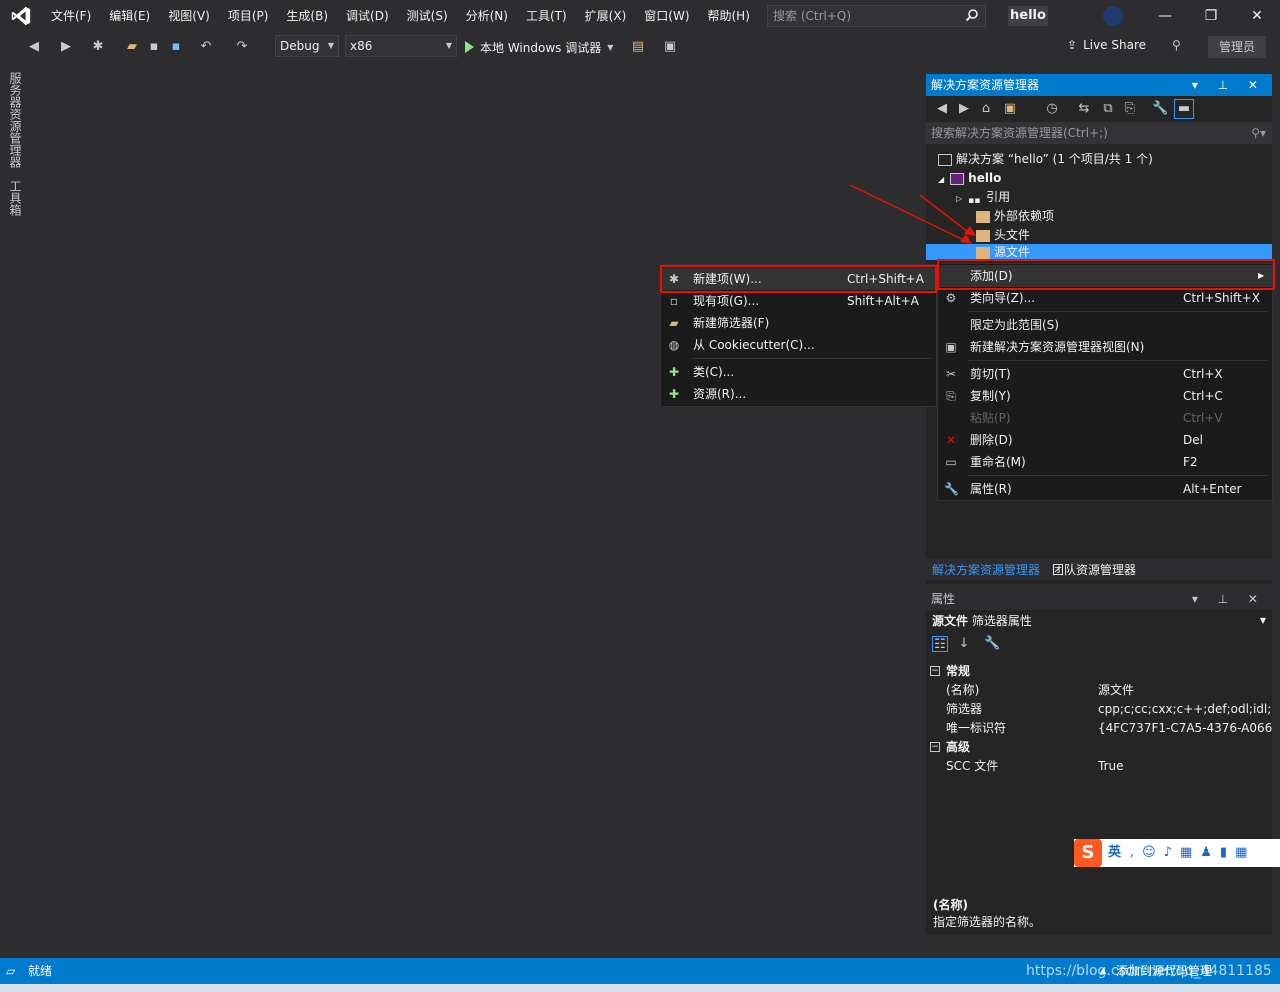 The width and height of the screenshot is (1280, 992). I want to click on home-icon: ⌂, so click(986, 109).